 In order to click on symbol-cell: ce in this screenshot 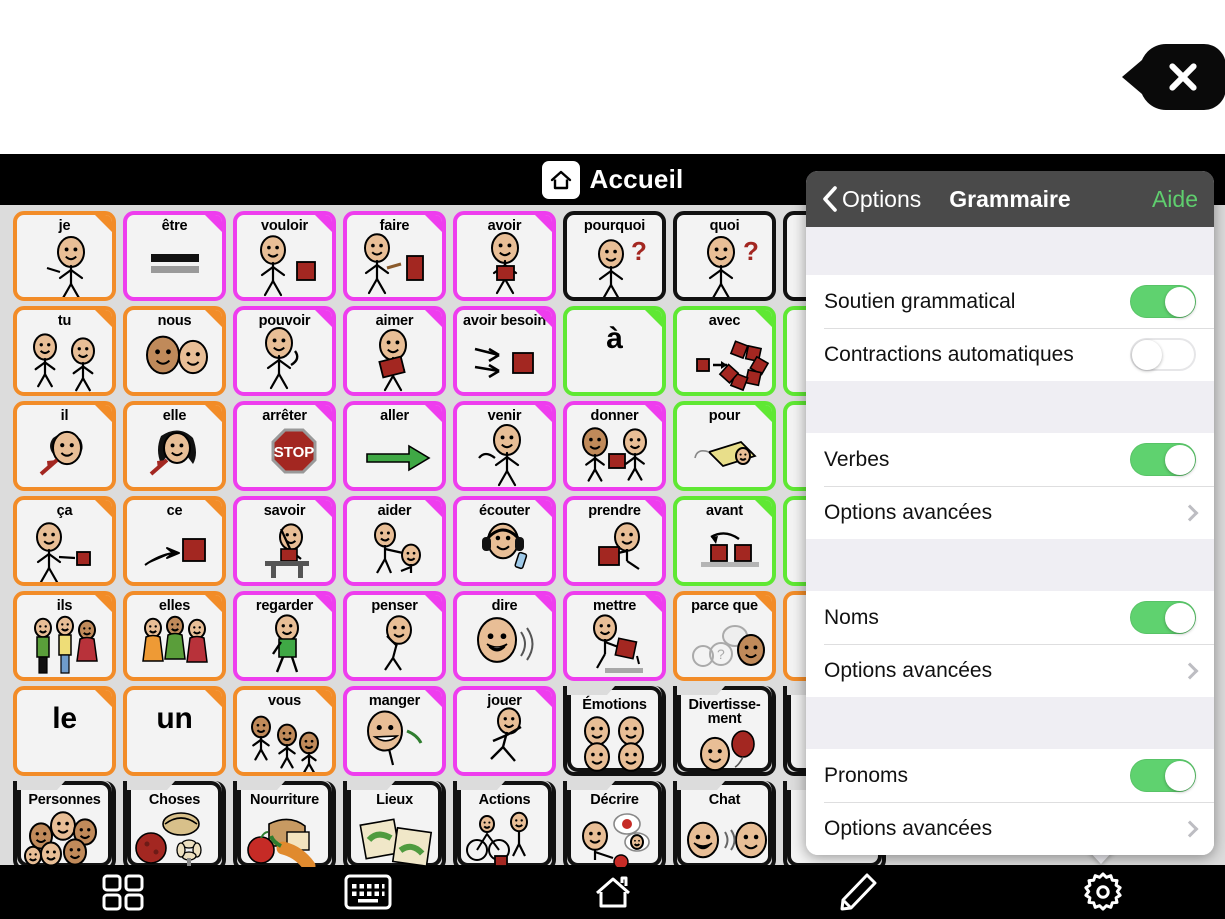, I will do `click(174, 541)`.